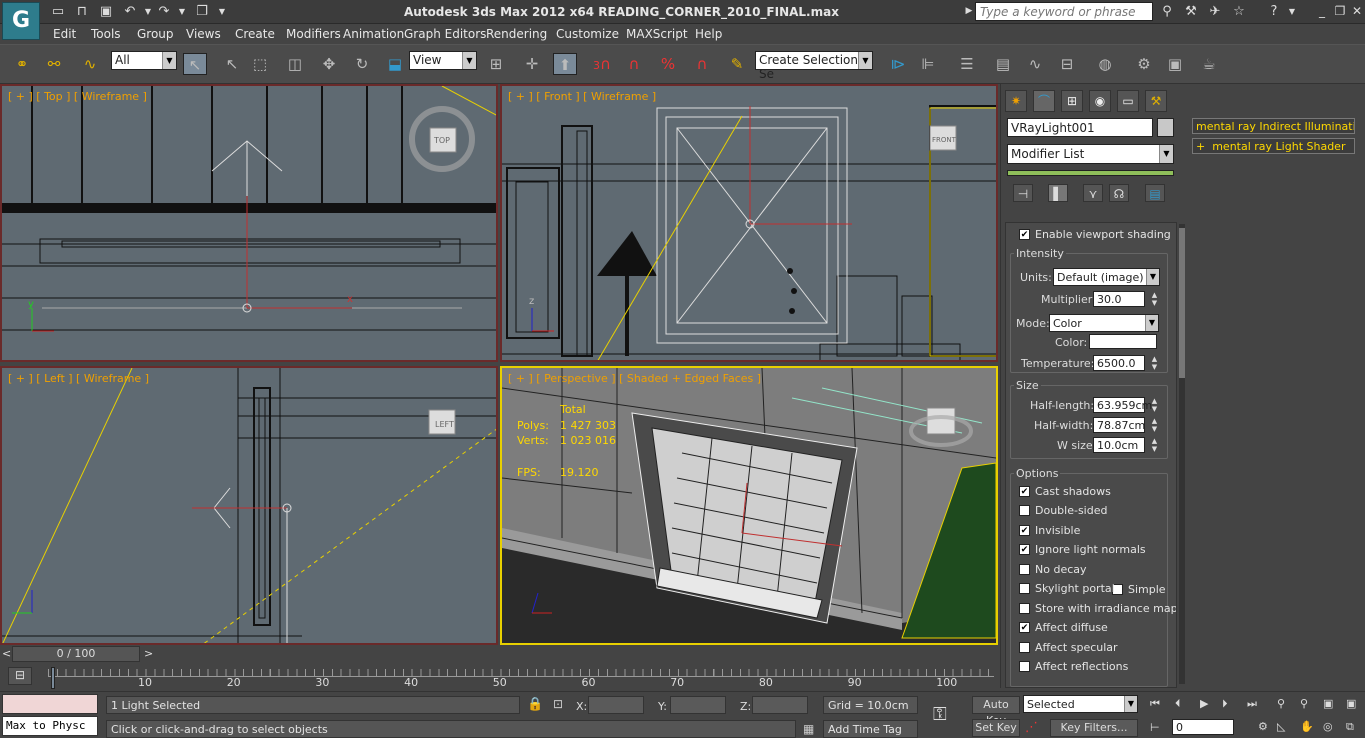 Image resolution: width=1365 pixels, height=738 pixels. I want to click on mental-ray-light-shader-button: + mental ray Light Shader, so click(1273, 146).